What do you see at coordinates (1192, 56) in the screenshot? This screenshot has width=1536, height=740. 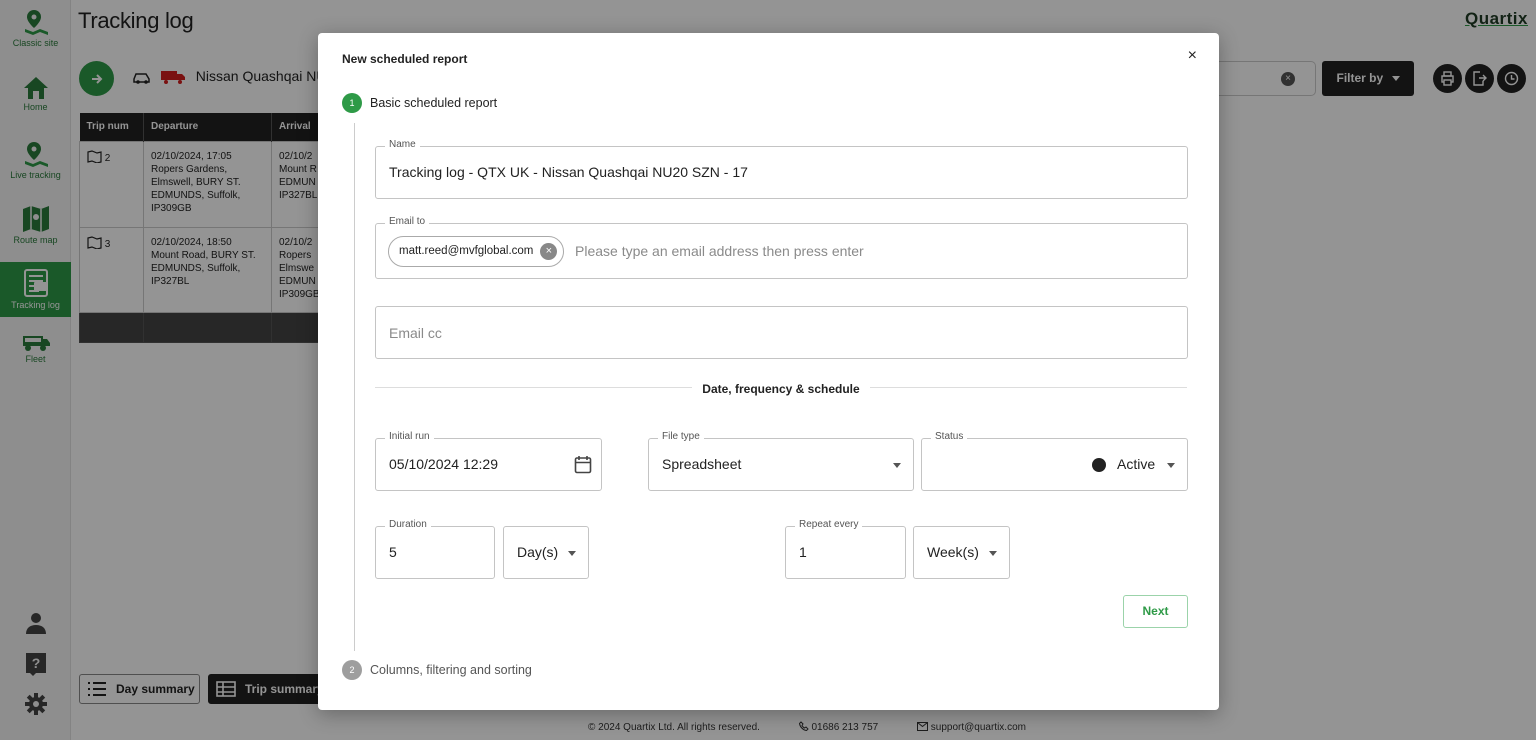 I see `close-icon: ×` at bounding box center [1192, 56].